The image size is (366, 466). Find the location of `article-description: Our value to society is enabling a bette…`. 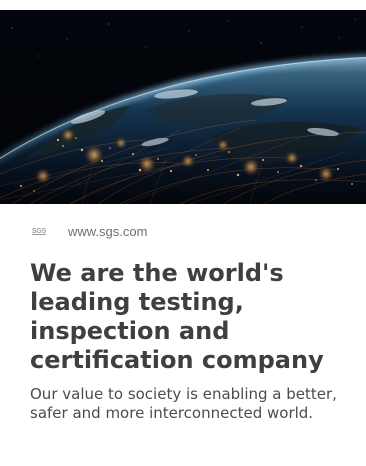

article-description: Our value to society is enabling a bette… is located at coordinates (183, 403).